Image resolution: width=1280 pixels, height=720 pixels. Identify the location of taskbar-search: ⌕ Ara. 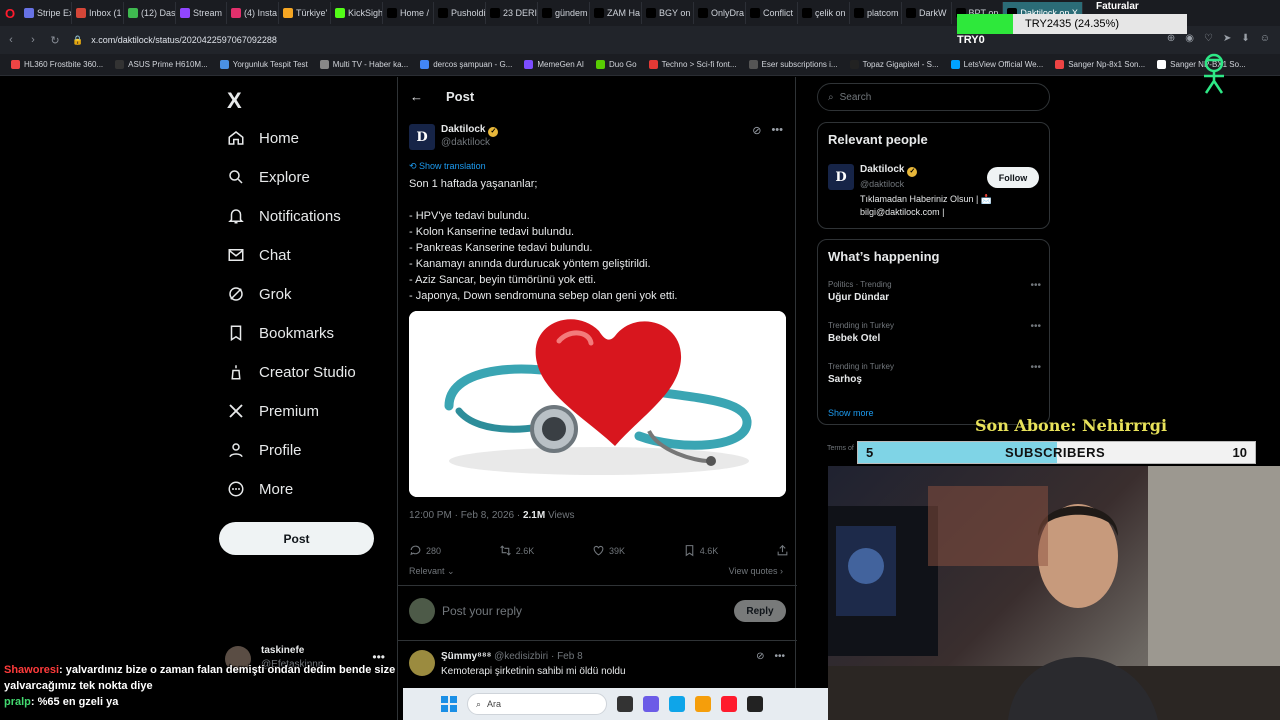
(537, 704).